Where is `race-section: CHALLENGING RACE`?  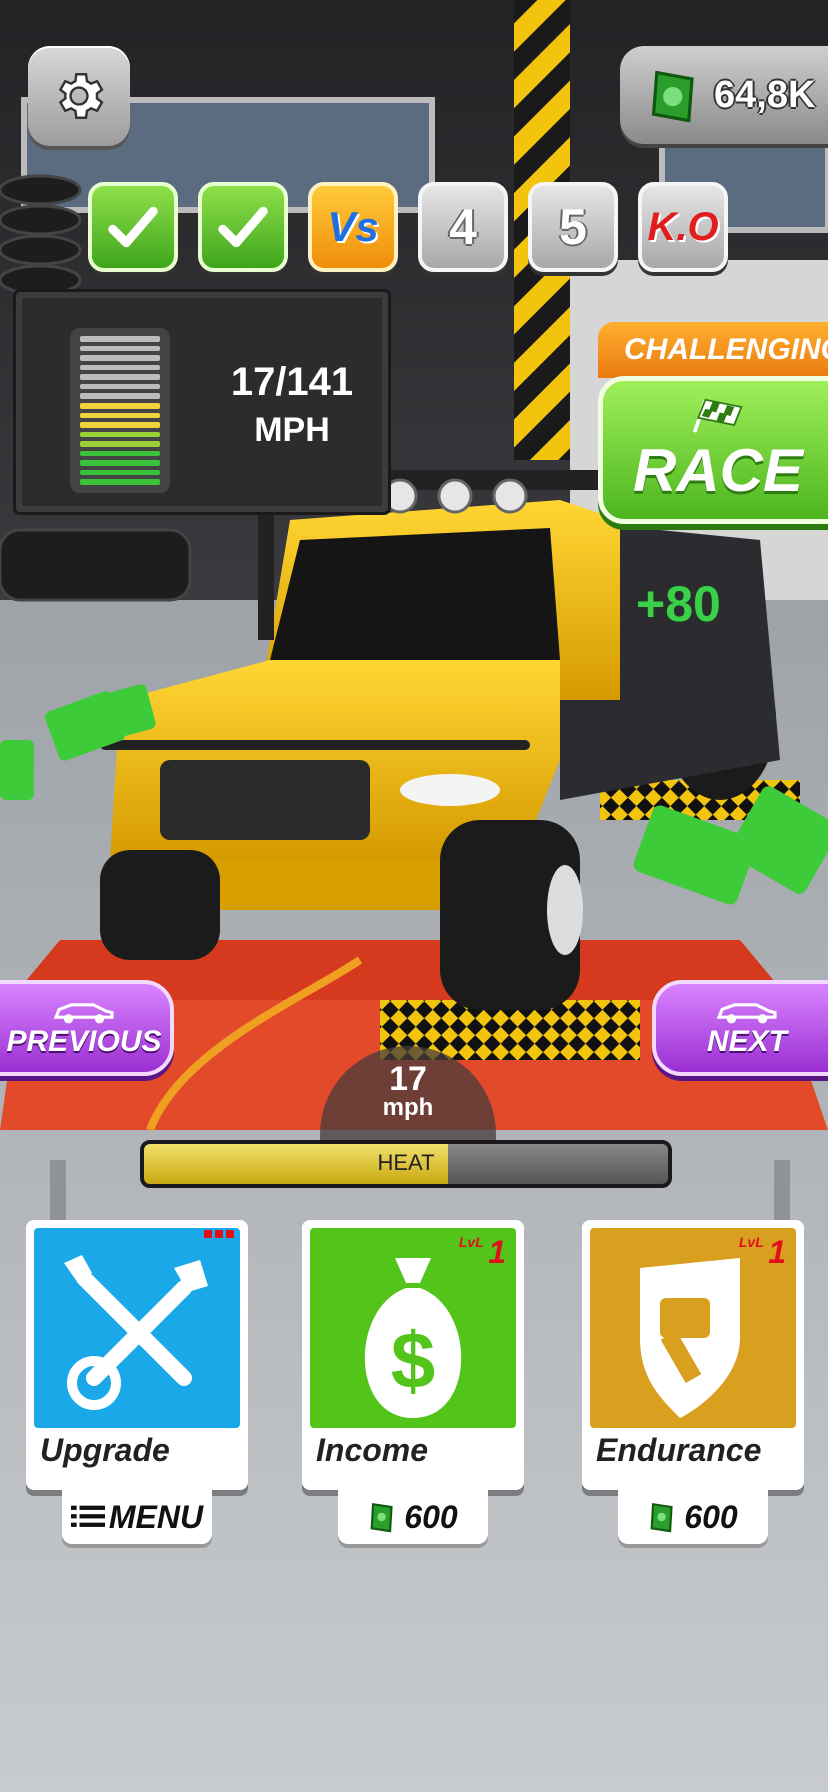
race-section: CHALLENGING RACE is located at coordinates (713, 427).